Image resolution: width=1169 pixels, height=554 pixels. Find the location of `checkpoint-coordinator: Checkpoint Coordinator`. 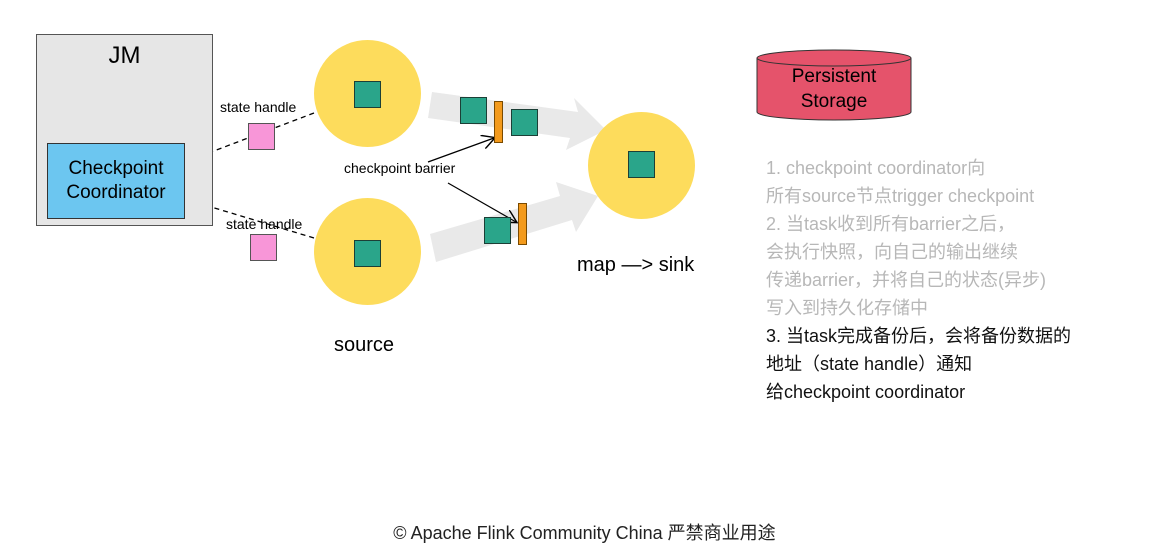

checkpoint-coordinator: Checkpoint Coordinator is located at coordinates (116, 181).